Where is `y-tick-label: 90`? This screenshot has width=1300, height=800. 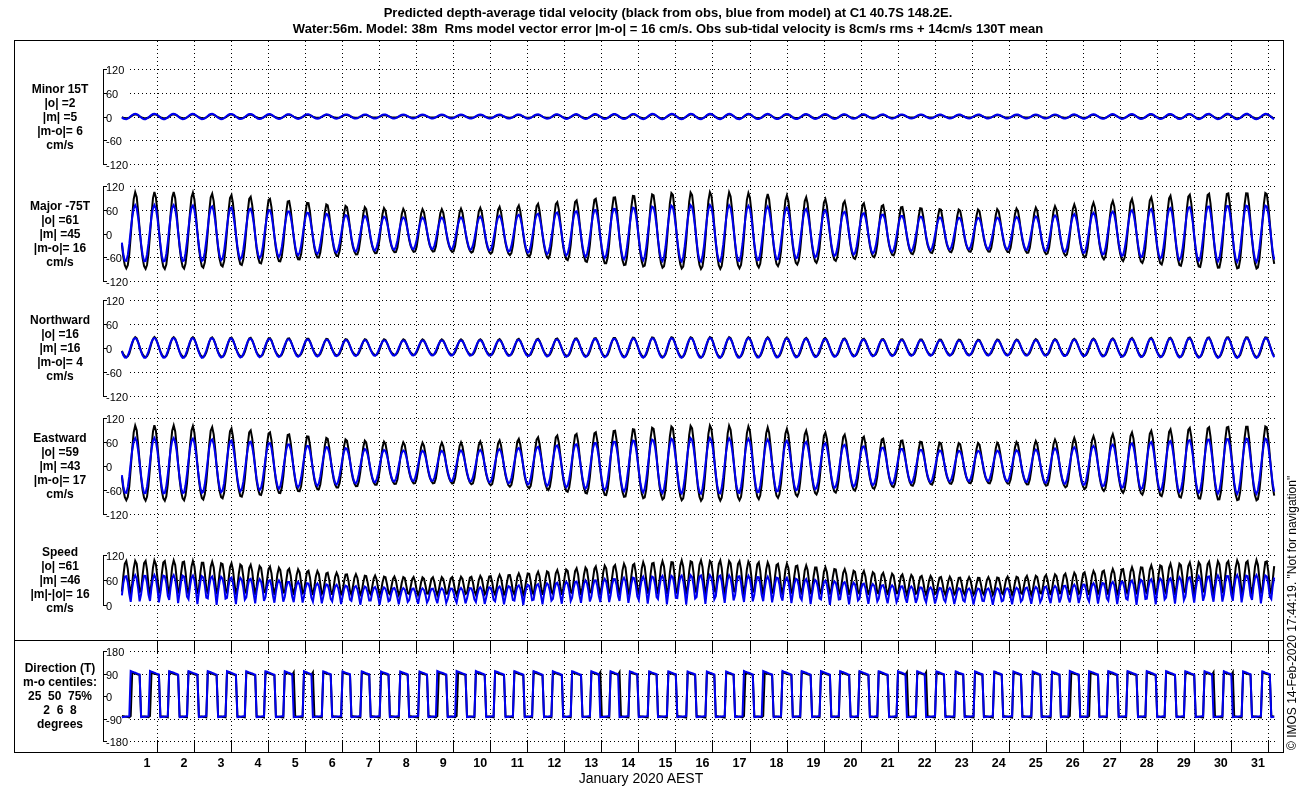
y-tick-label: 90 is located at coordinates (112, 674).